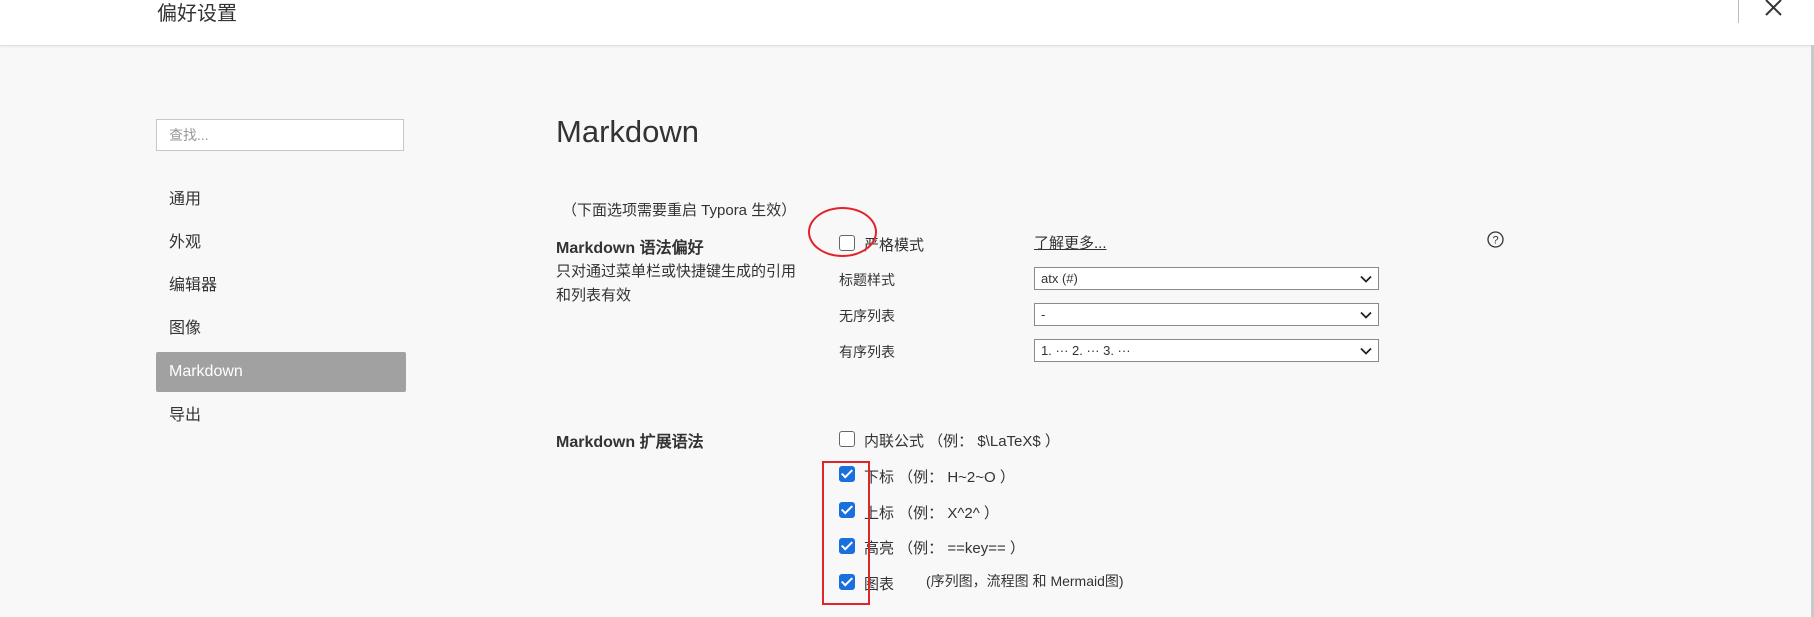 This screenshot has width=1814, height=617. I want to click on syntax-pref-description: 只对通过菜单栏或快捷键生成的引用和列表有效, so click(676, 283).